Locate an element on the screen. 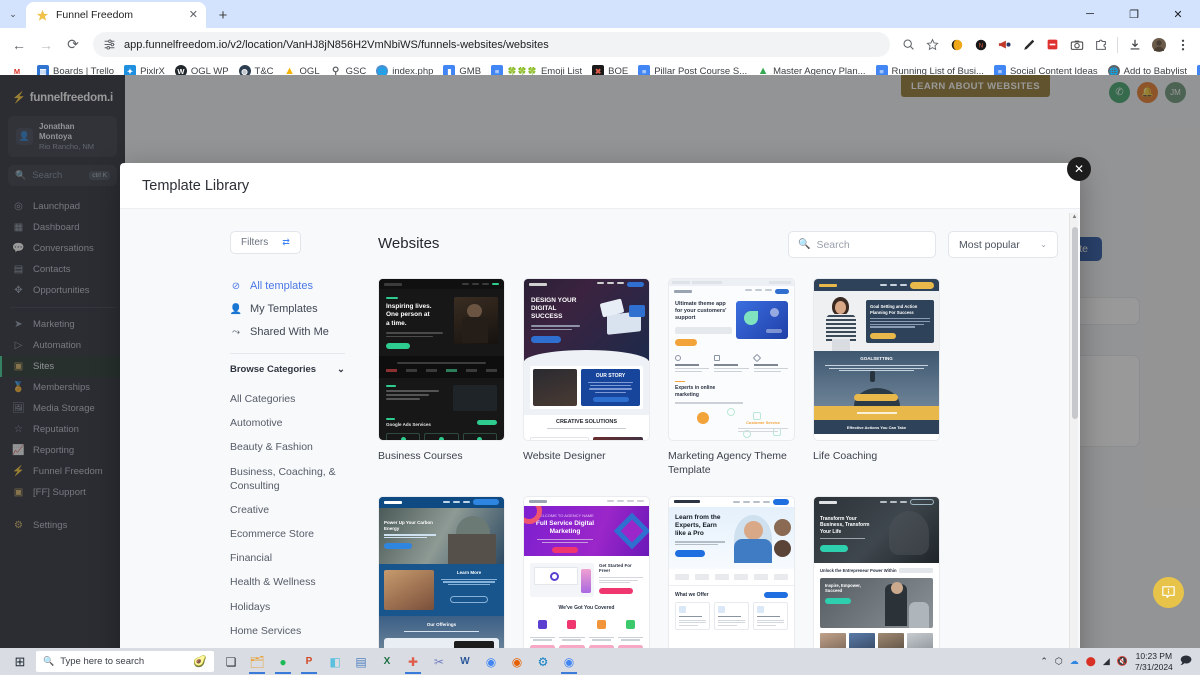  task-view-icon: ❏ is located at coordinates (231, 661).